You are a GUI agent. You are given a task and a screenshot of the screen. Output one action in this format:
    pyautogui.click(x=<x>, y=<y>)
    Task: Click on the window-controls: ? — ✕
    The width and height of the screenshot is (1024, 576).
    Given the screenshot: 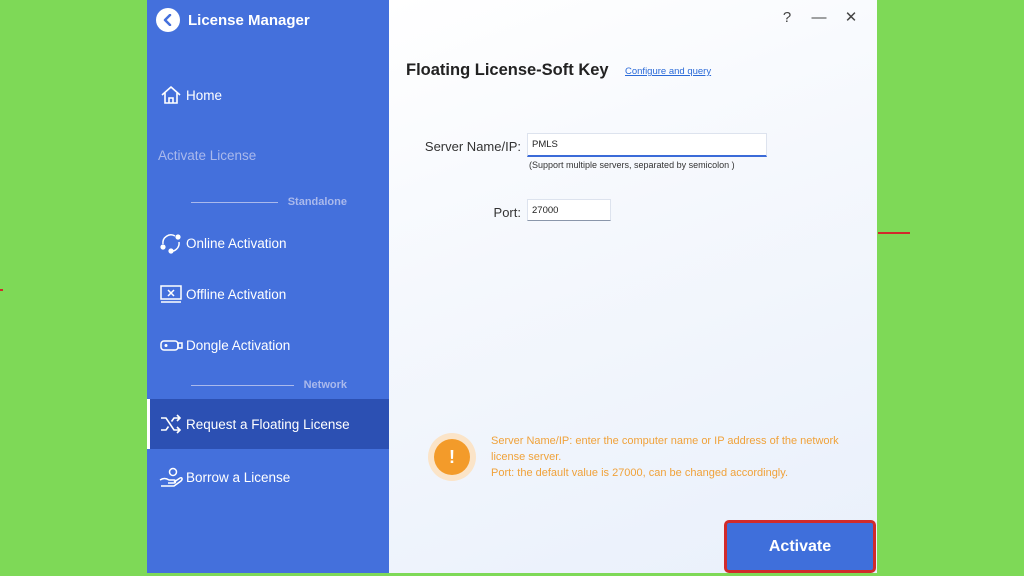 What is the action you would take?
    pyautogui.click(x=819, y=17)
    